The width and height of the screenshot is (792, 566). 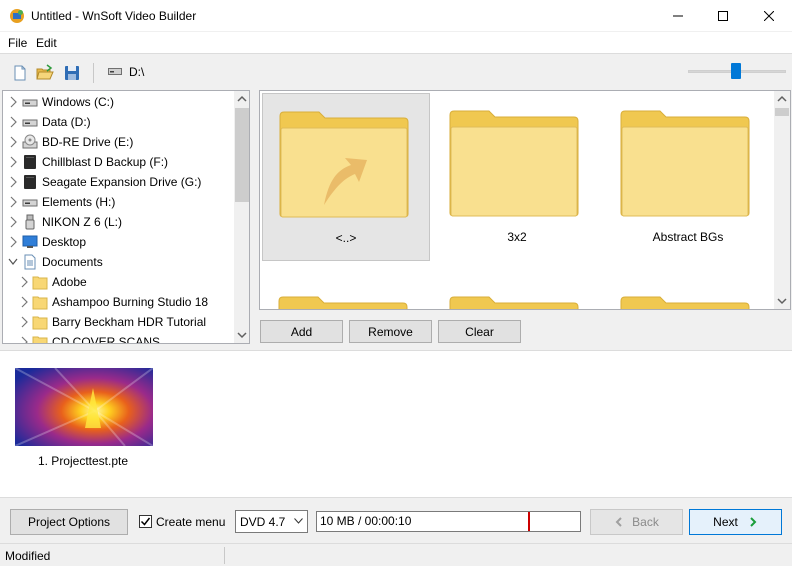 I want to click on folder-label: <..>, so click(x=346, y=238).